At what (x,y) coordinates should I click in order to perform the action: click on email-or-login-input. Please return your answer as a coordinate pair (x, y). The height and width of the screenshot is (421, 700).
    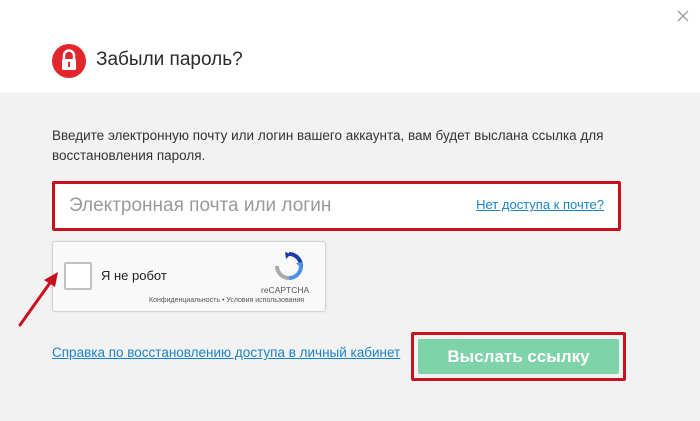
    Looking at the image, I should click on (264, 206).